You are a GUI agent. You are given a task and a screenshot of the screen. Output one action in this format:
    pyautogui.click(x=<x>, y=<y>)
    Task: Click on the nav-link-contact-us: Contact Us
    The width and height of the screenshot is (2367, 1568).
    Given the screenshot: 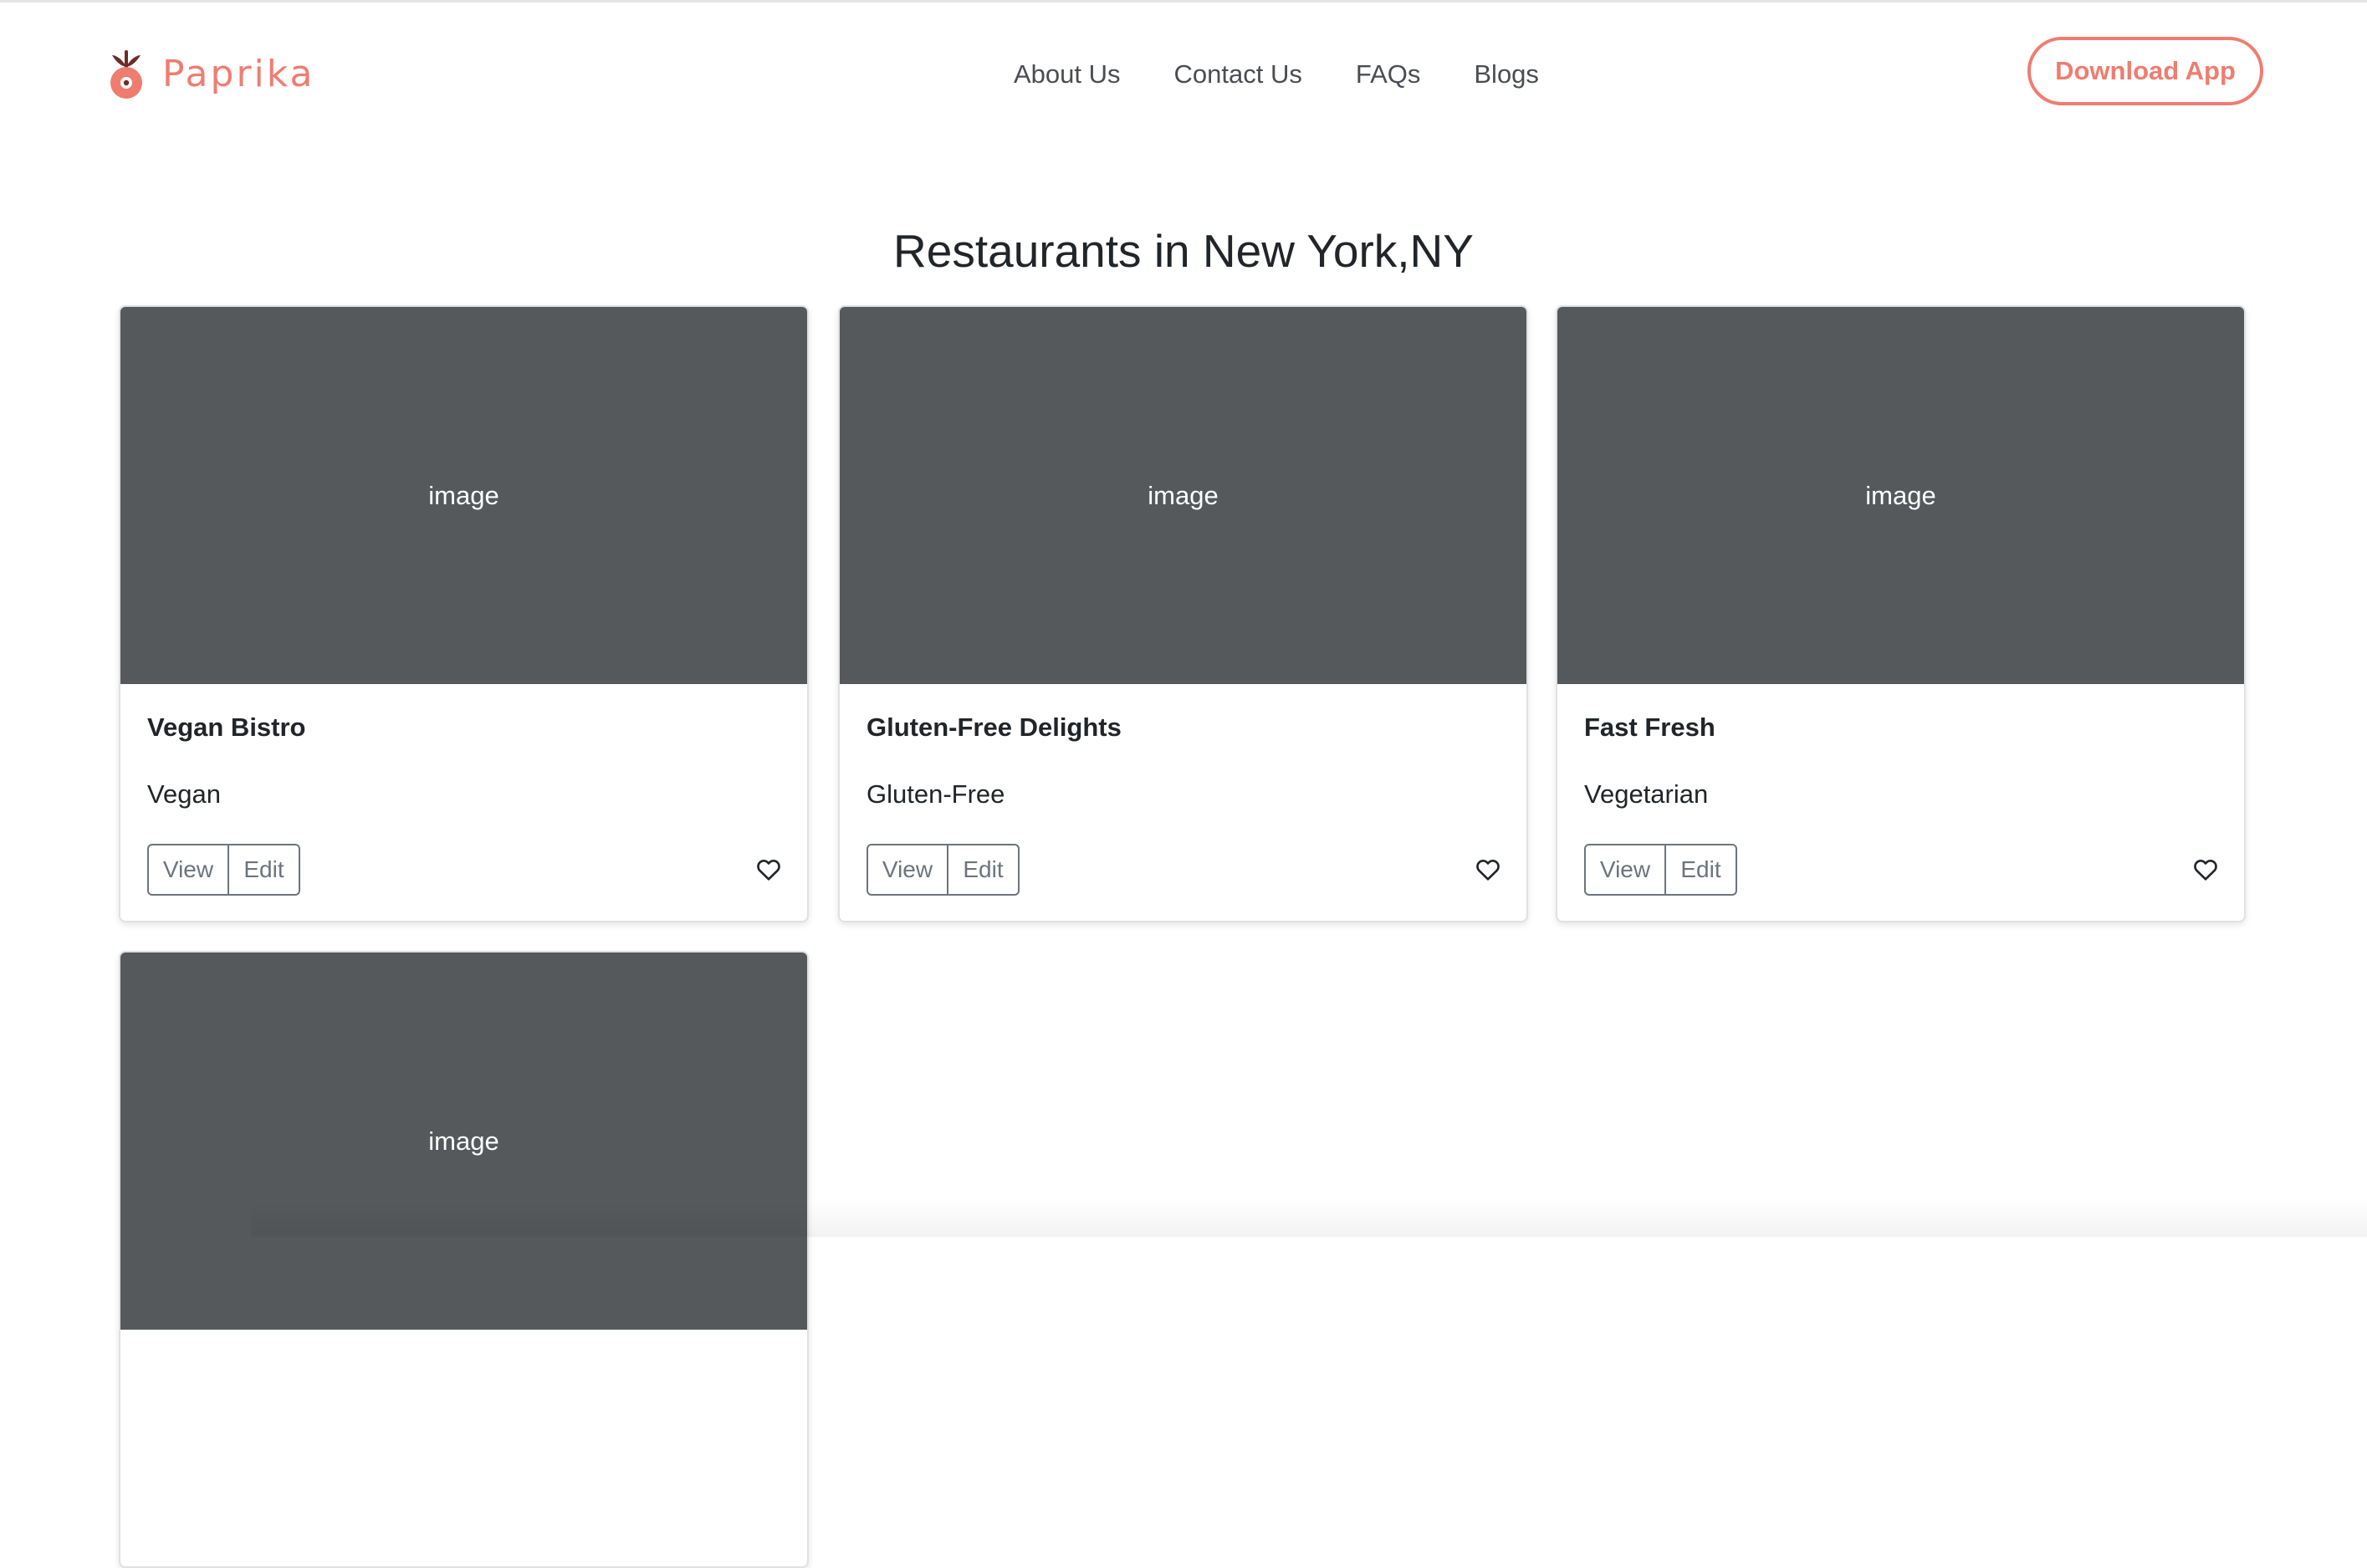 What is the action you would take?
    pyautogui.click(x=1238, y=74)
    